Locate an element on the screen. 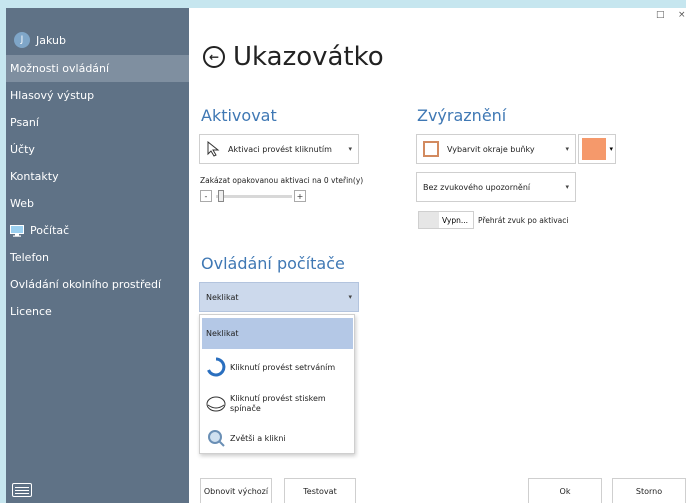  sidebar-item-typing: Psaní is located at coordinates (97, 122).